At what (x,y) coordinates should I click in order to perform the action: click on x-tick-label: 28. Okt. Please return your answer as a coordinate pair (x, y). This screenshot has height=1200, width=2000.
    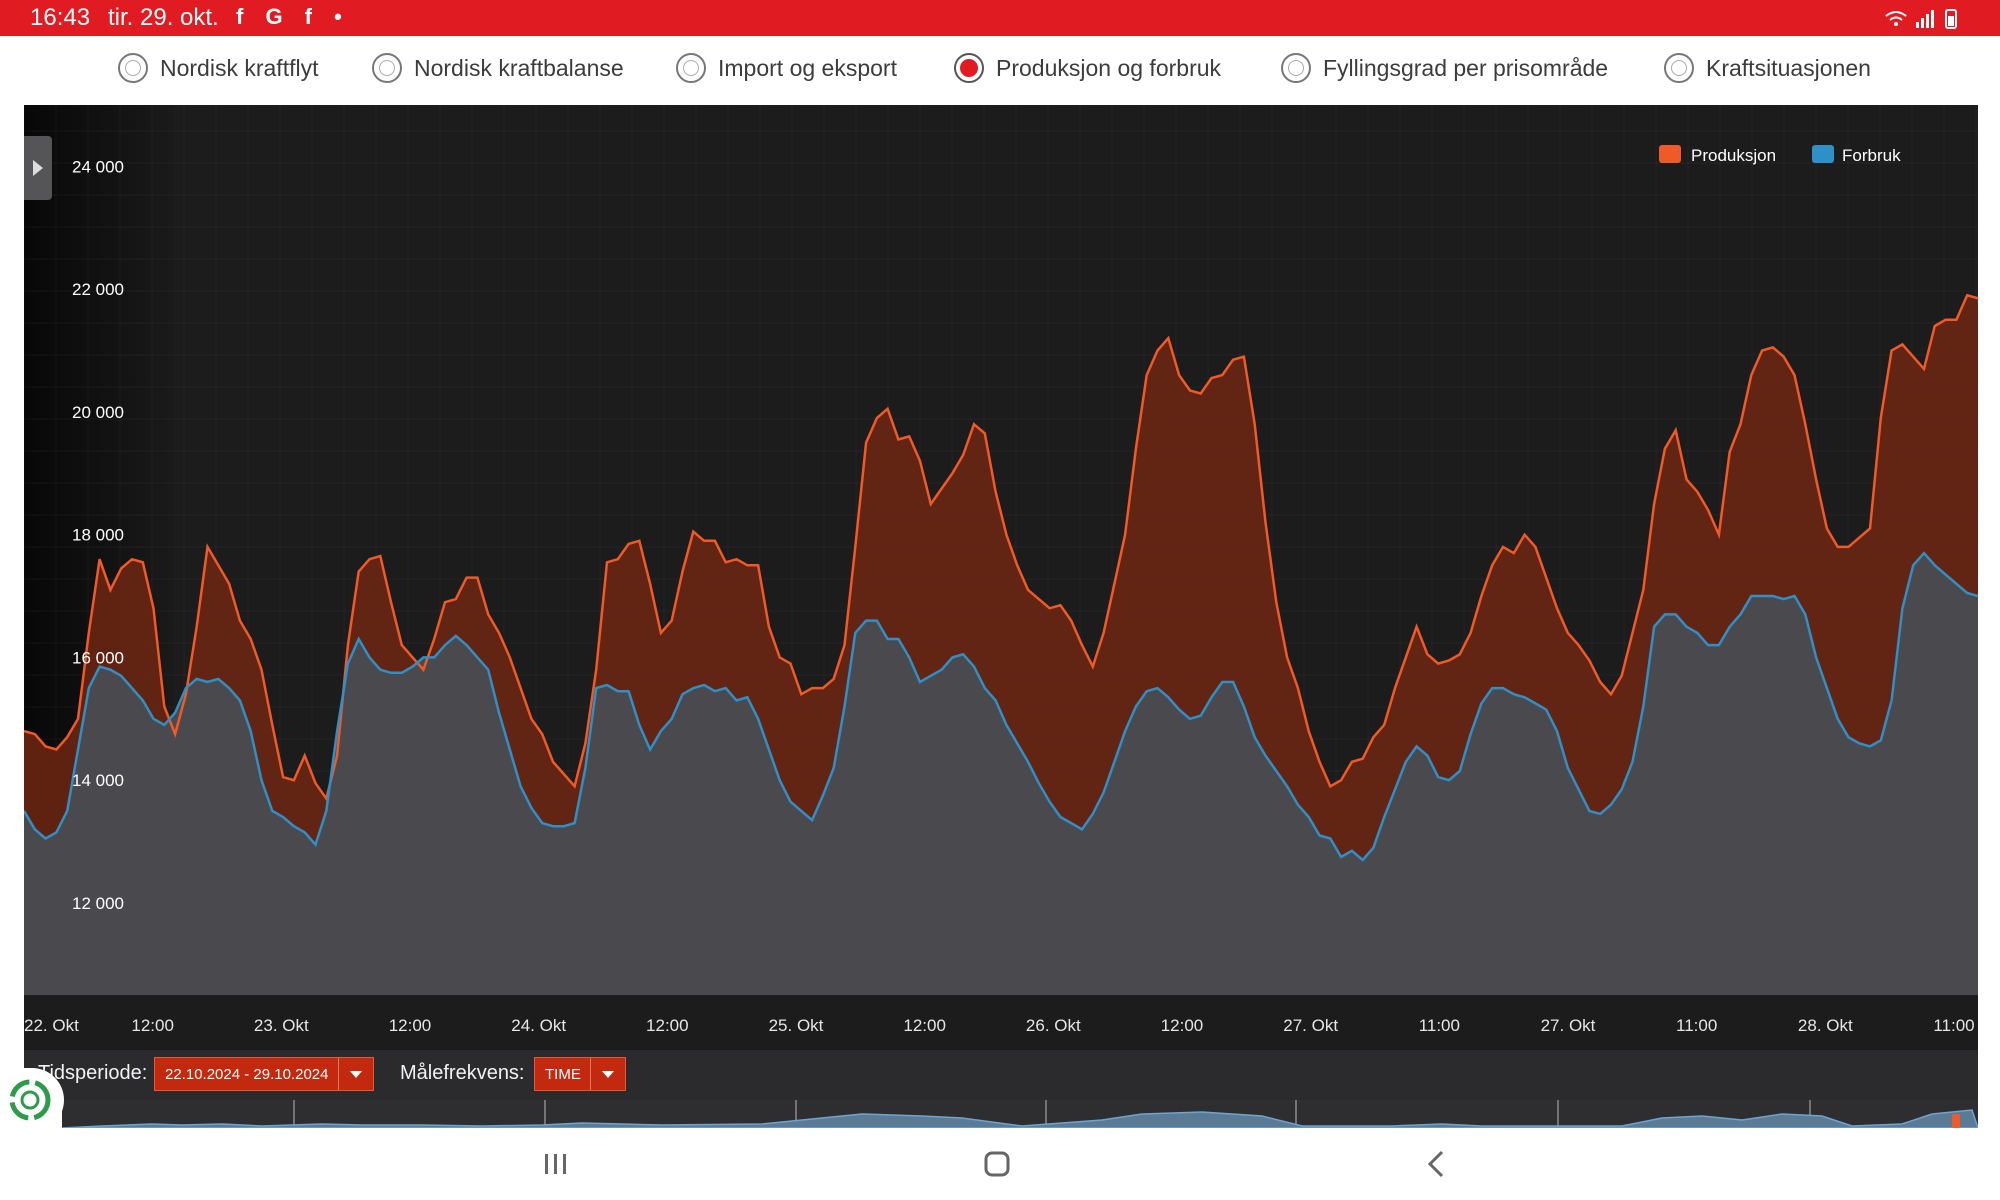
    Looking at the image, I should click on (1825, 1025).